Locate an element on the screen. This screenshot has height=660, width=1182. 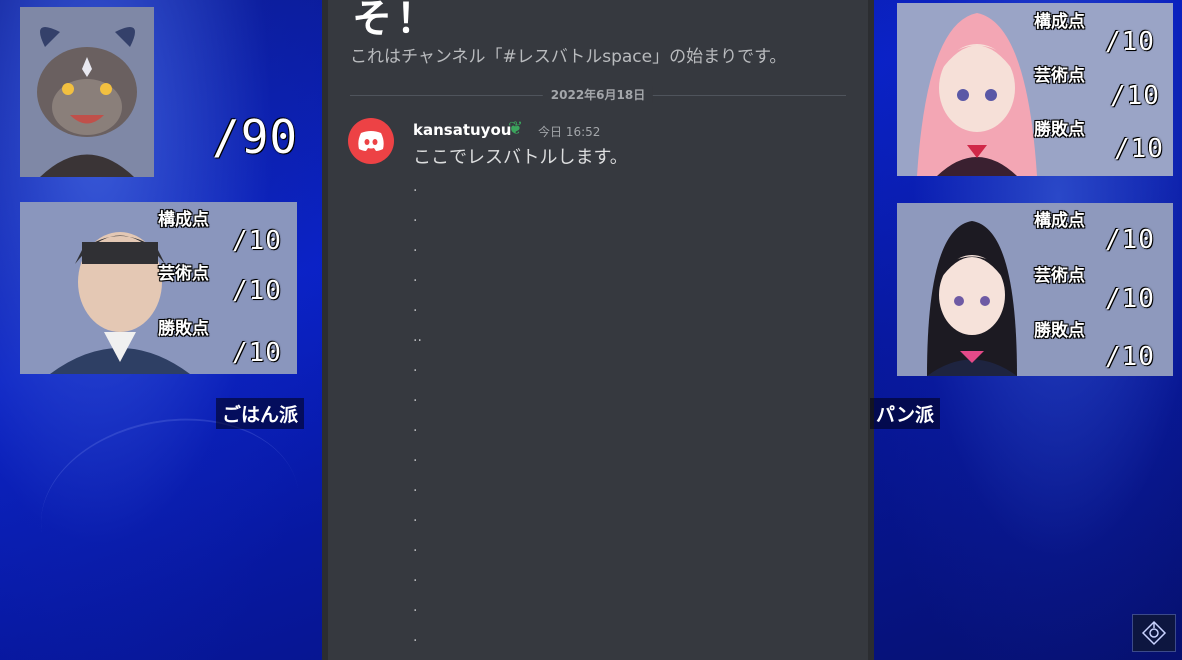
judge-total-score: /90 is located at coordinates (255, 137).